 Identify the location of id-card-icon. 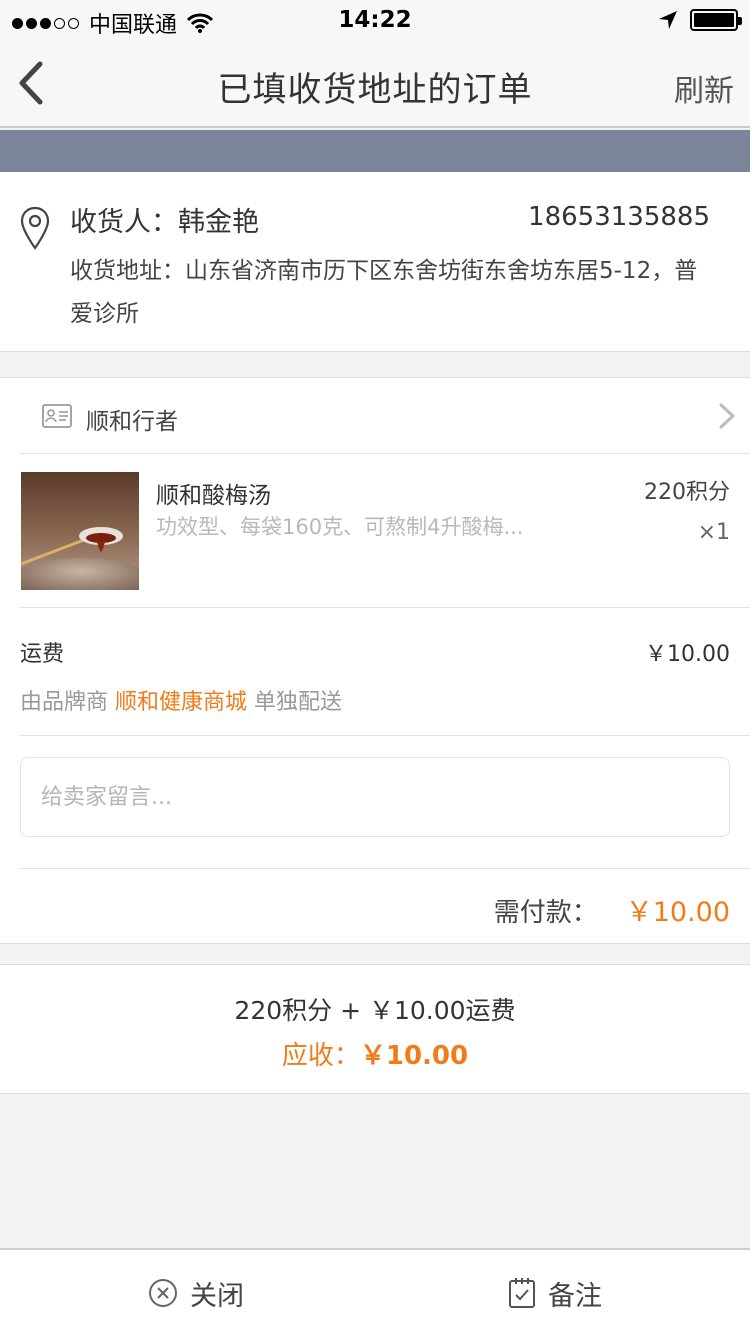
(57, 416).